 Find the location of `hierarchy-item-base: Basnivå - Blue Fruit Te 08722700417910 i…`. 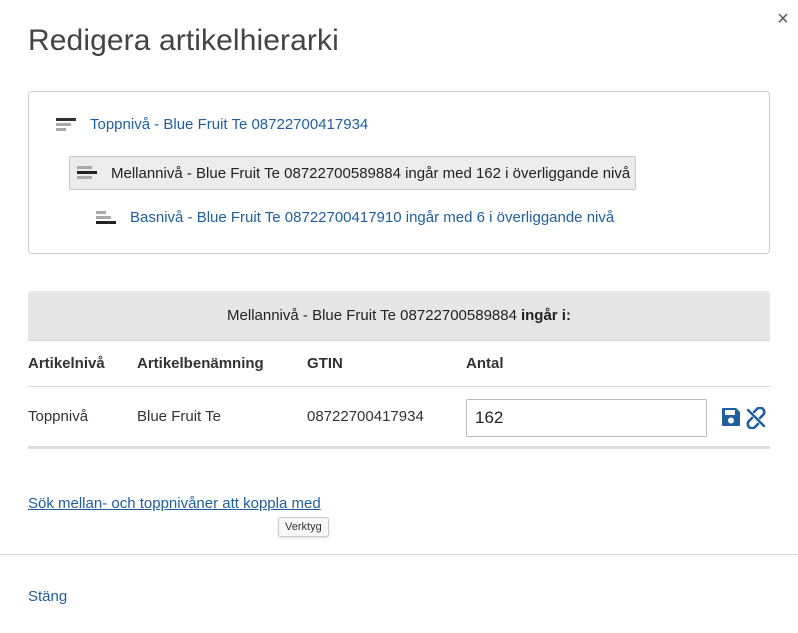

hierarchy-item-base: Basnivå - Blue Fruit Te 08722700417910 i… is located at coordinates (355, 217).